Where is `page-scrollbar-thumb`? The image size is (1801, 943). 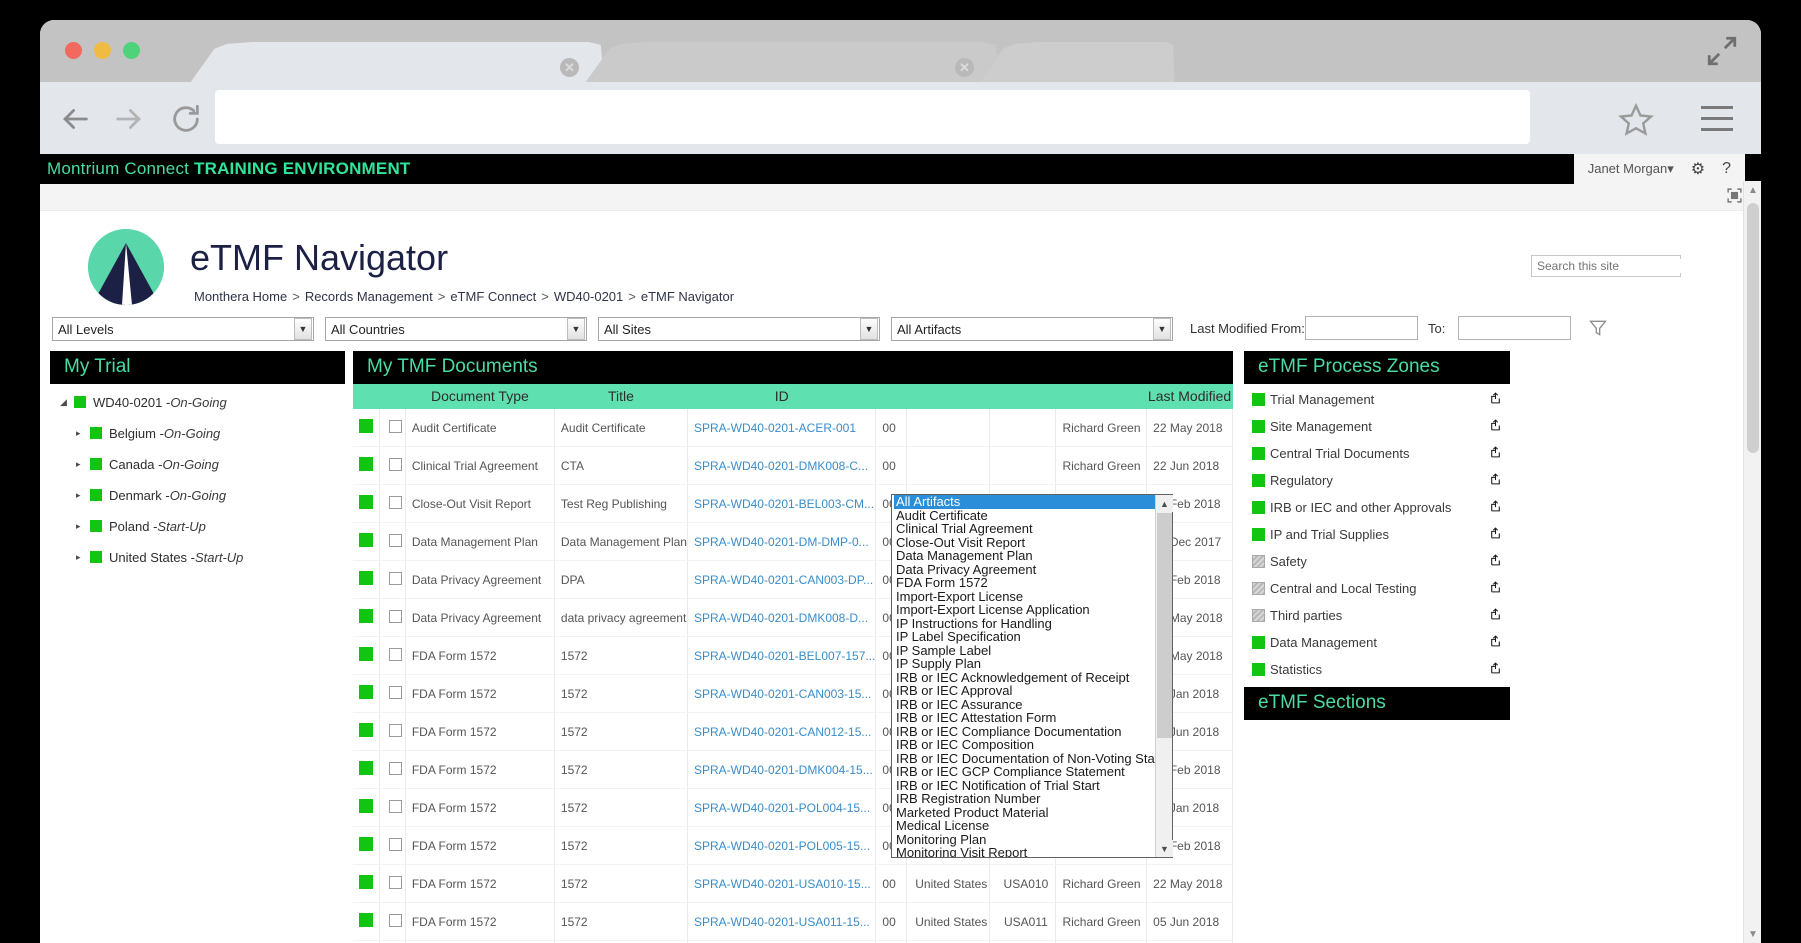
page-scrollbar-thumb is located at coordinates (1753, 328).